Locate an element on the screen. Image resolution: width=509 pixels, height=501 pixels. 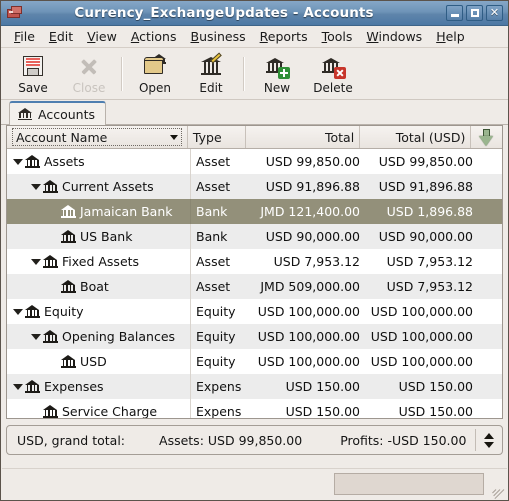
tab-accounts: Accounts is located at coordinates (57, 113).